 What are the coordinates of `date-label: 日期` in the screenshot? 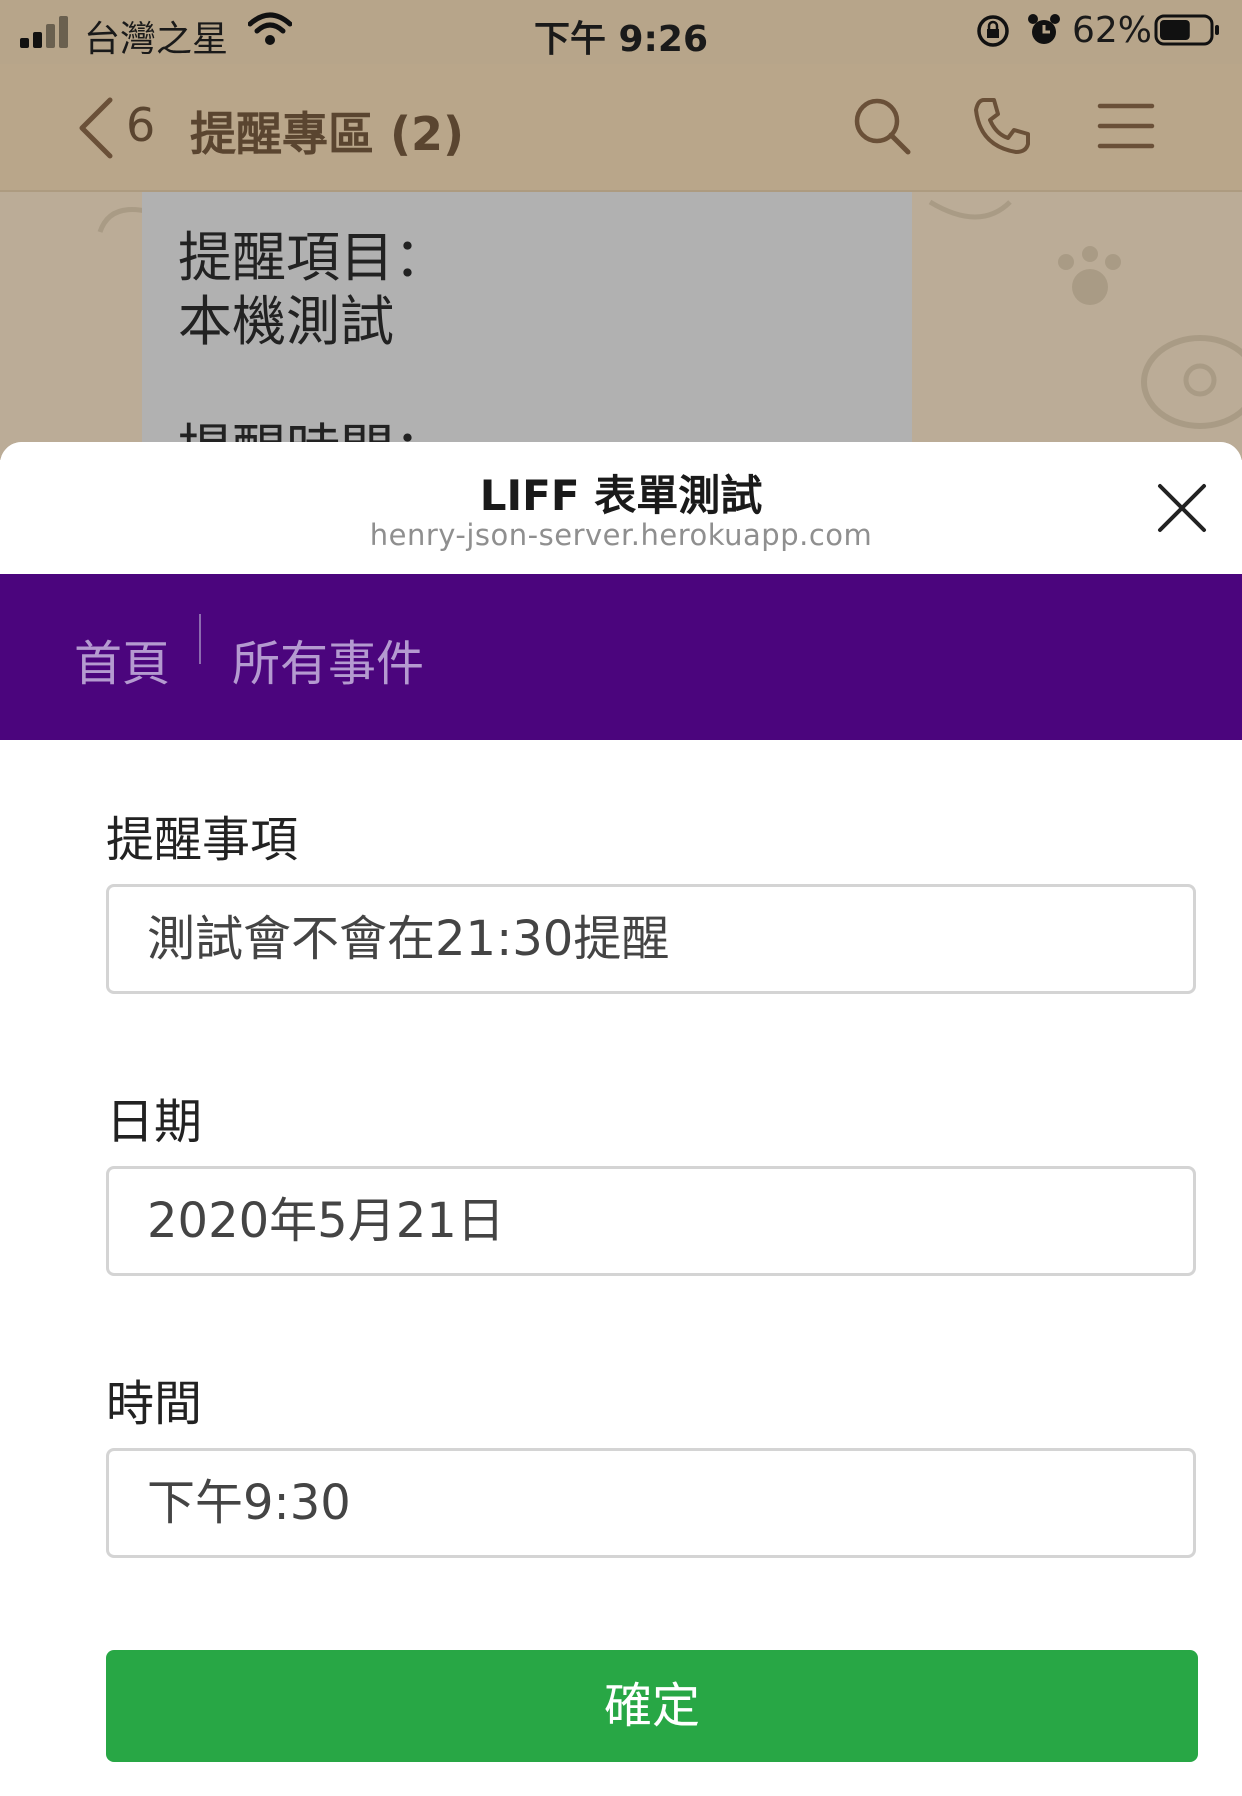 It's located at (154, 1122).